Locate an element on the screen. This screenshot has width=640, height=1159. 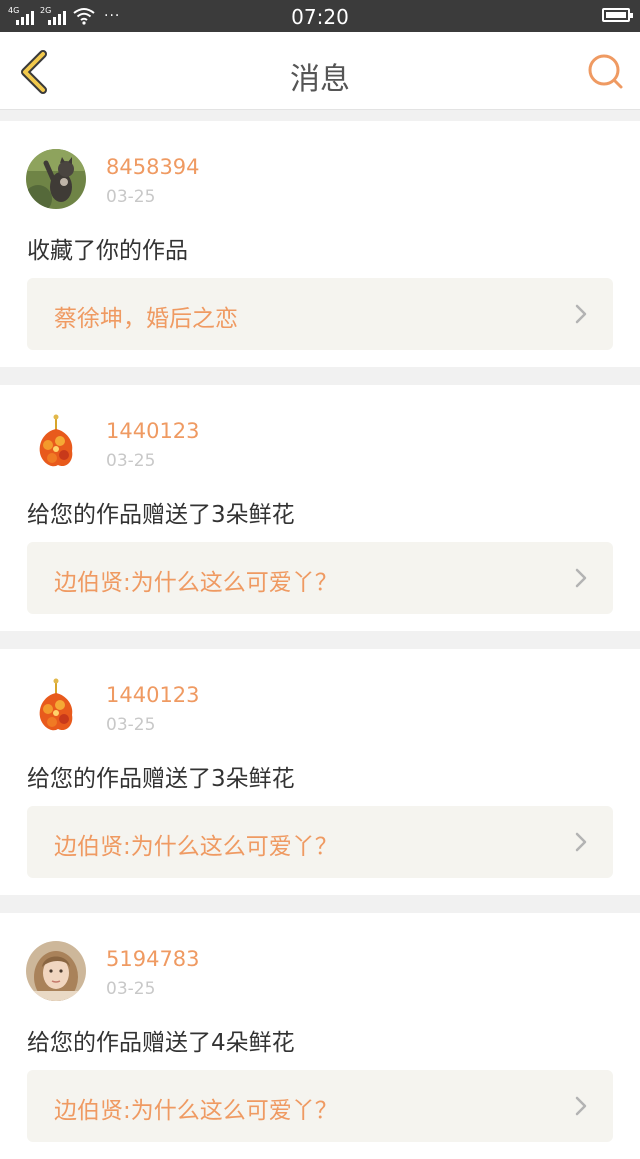
clock: 07:20 is located at coordinates (320, 17).